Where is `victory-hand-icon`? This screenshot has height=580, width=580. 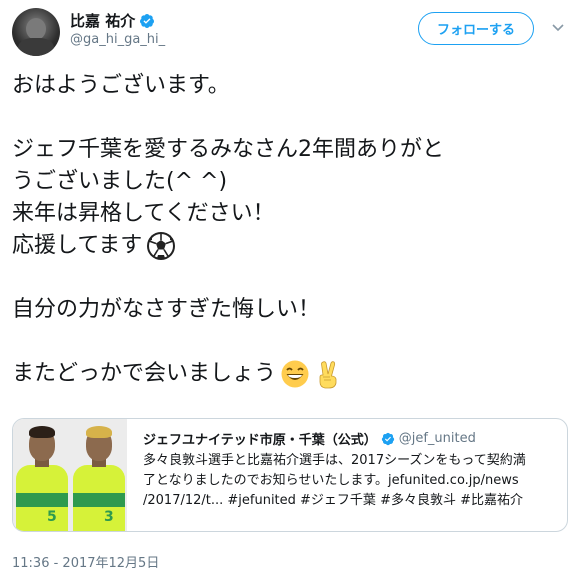
victory-hand-icon is located at coordinates (328, 375).